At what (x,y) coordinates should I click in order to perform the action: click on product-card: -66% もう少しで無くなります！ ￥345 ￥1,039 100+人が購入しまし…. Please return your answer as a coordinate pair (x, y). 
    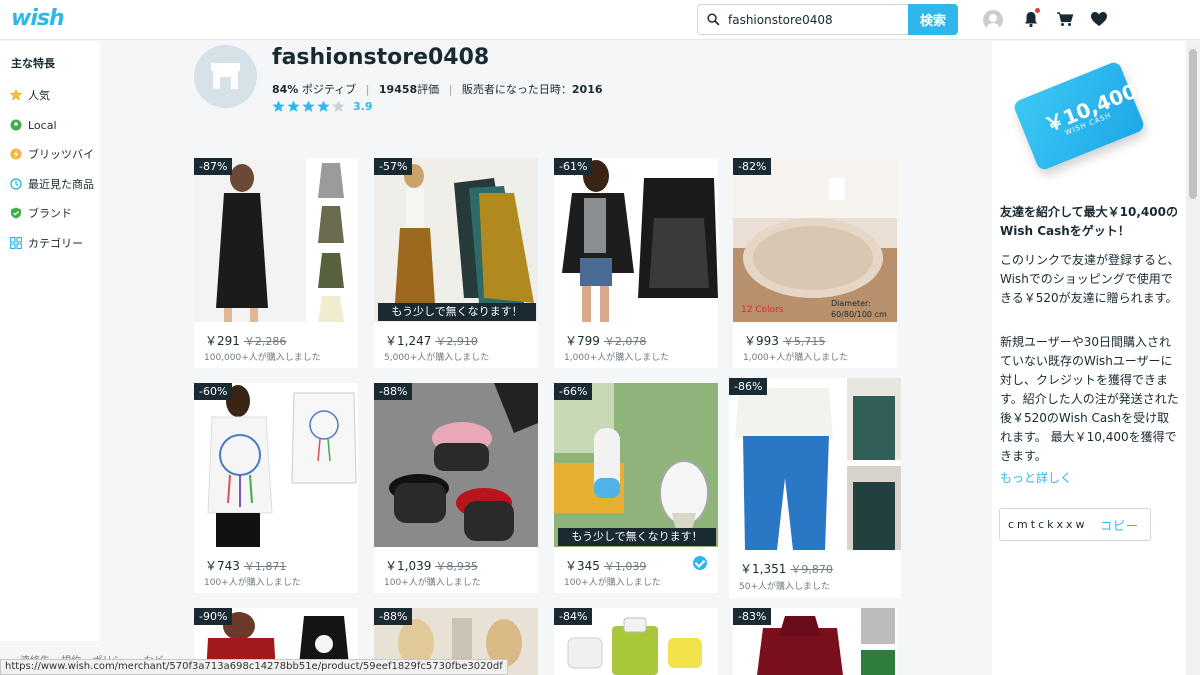
    Looking at the image, I should click on (636, 488).